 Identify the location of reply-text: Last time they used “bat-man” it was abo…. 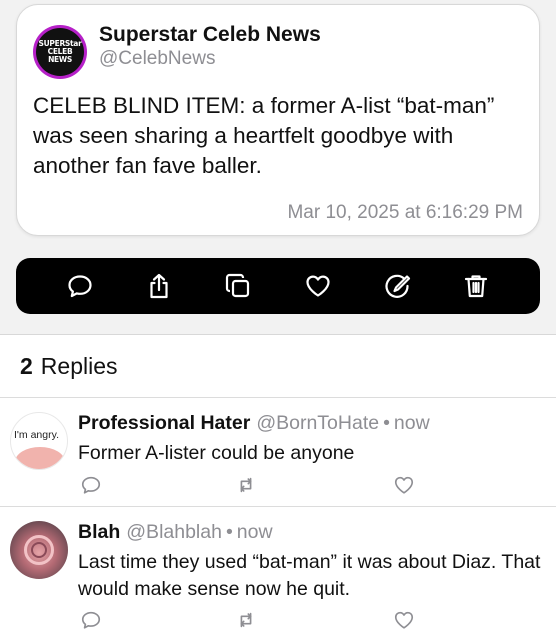
(309, 575).